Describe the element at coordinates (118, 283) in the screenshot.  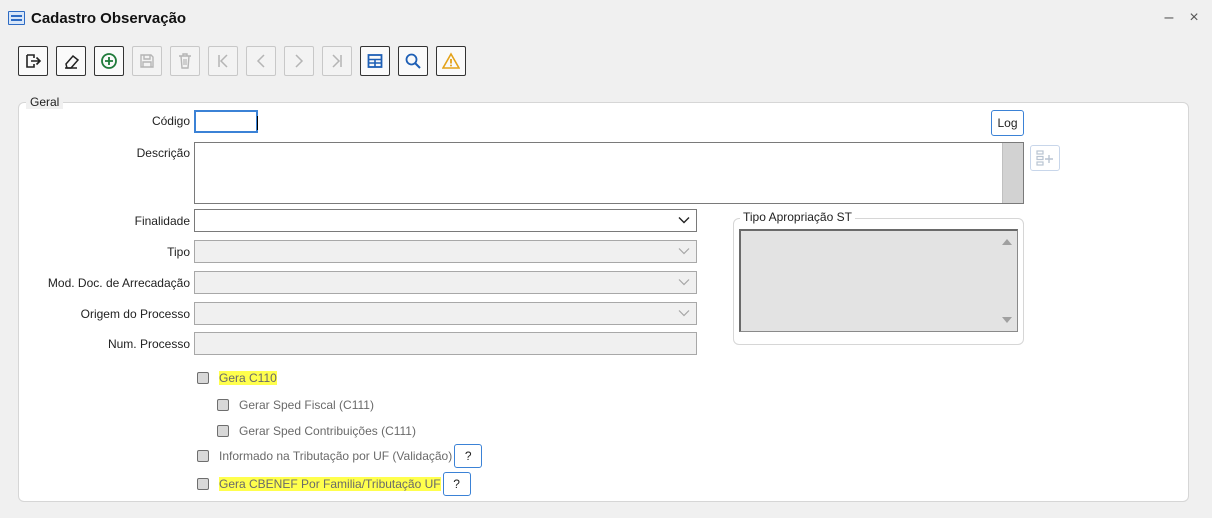
I see `mod-doc-label: Mod. Doc. de Arrecadação` at that location.